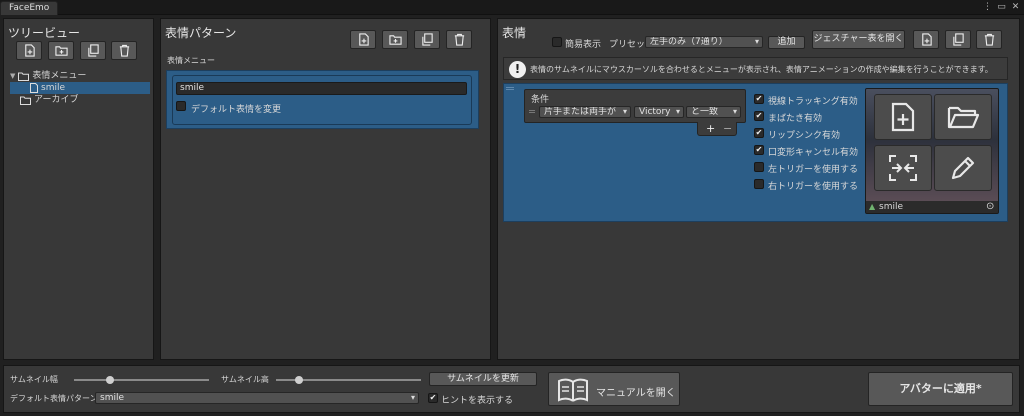 This screenshot has width=1024, height=416. Describe the element at coordinates (759, 116) in the screenshot. I see `blink-checkbox: ✔` at that location.